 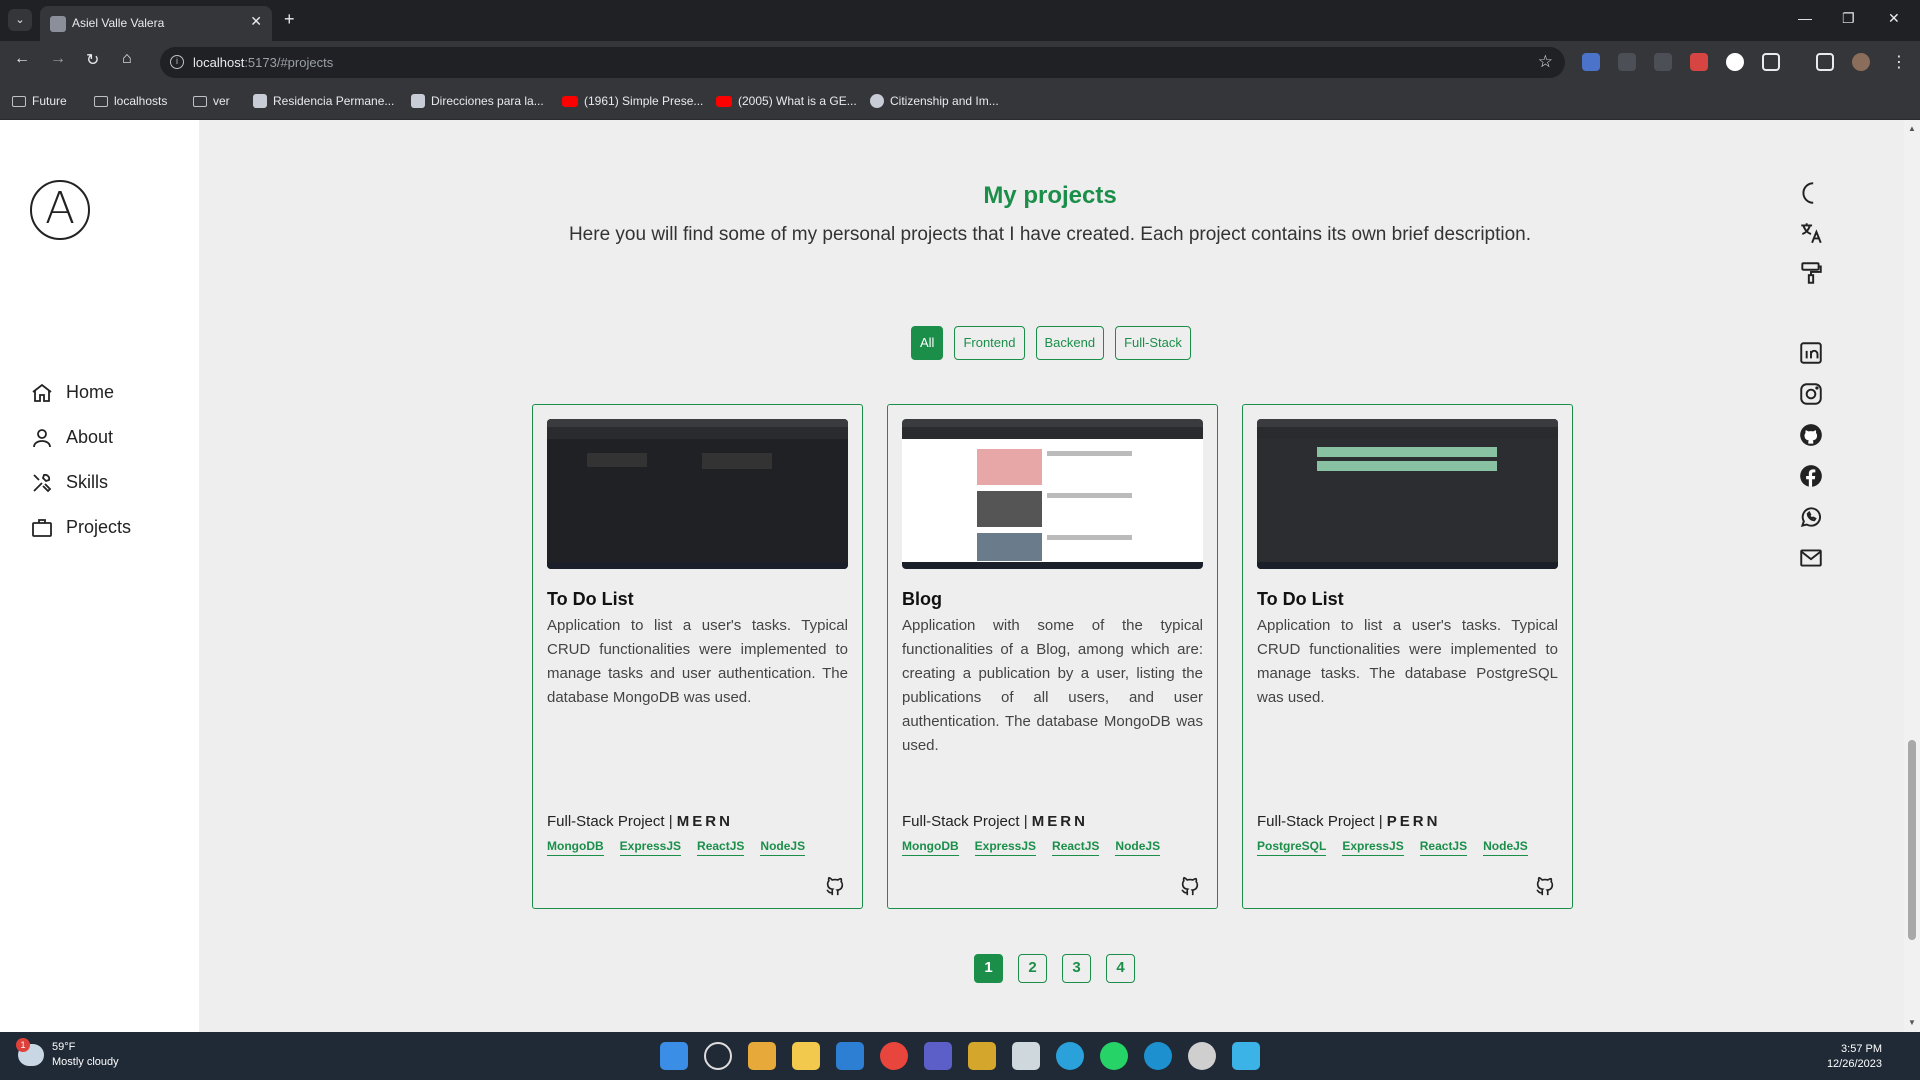 What do you see at coordinates (1120, 968) in the screenshot?
I see `page-button: 4` at bounding box center [1120, 968].